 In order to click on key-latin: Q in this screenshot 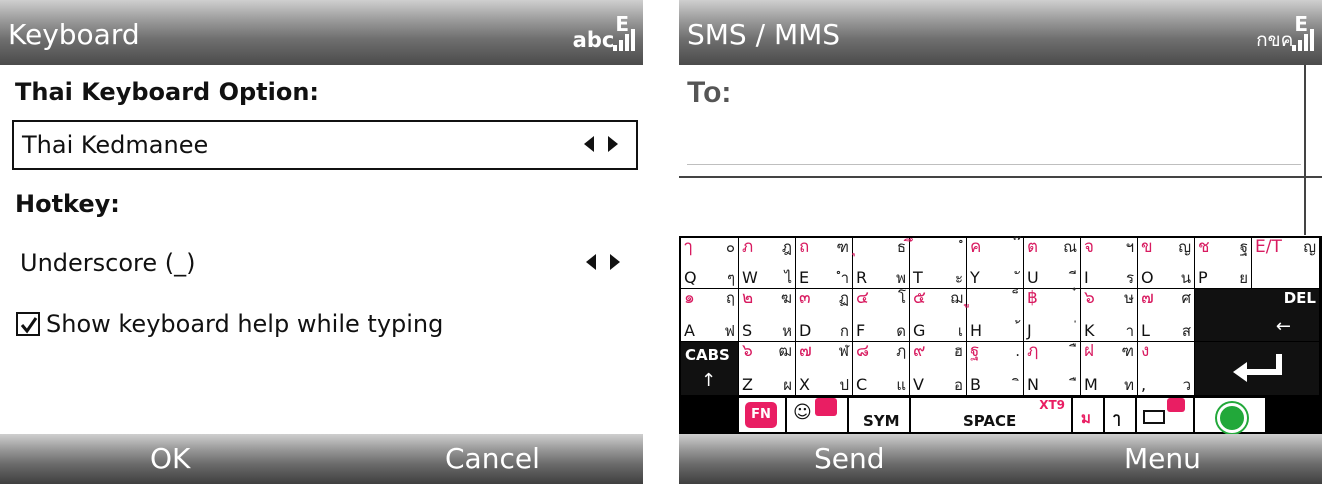, I will do `click(690, 277)`.